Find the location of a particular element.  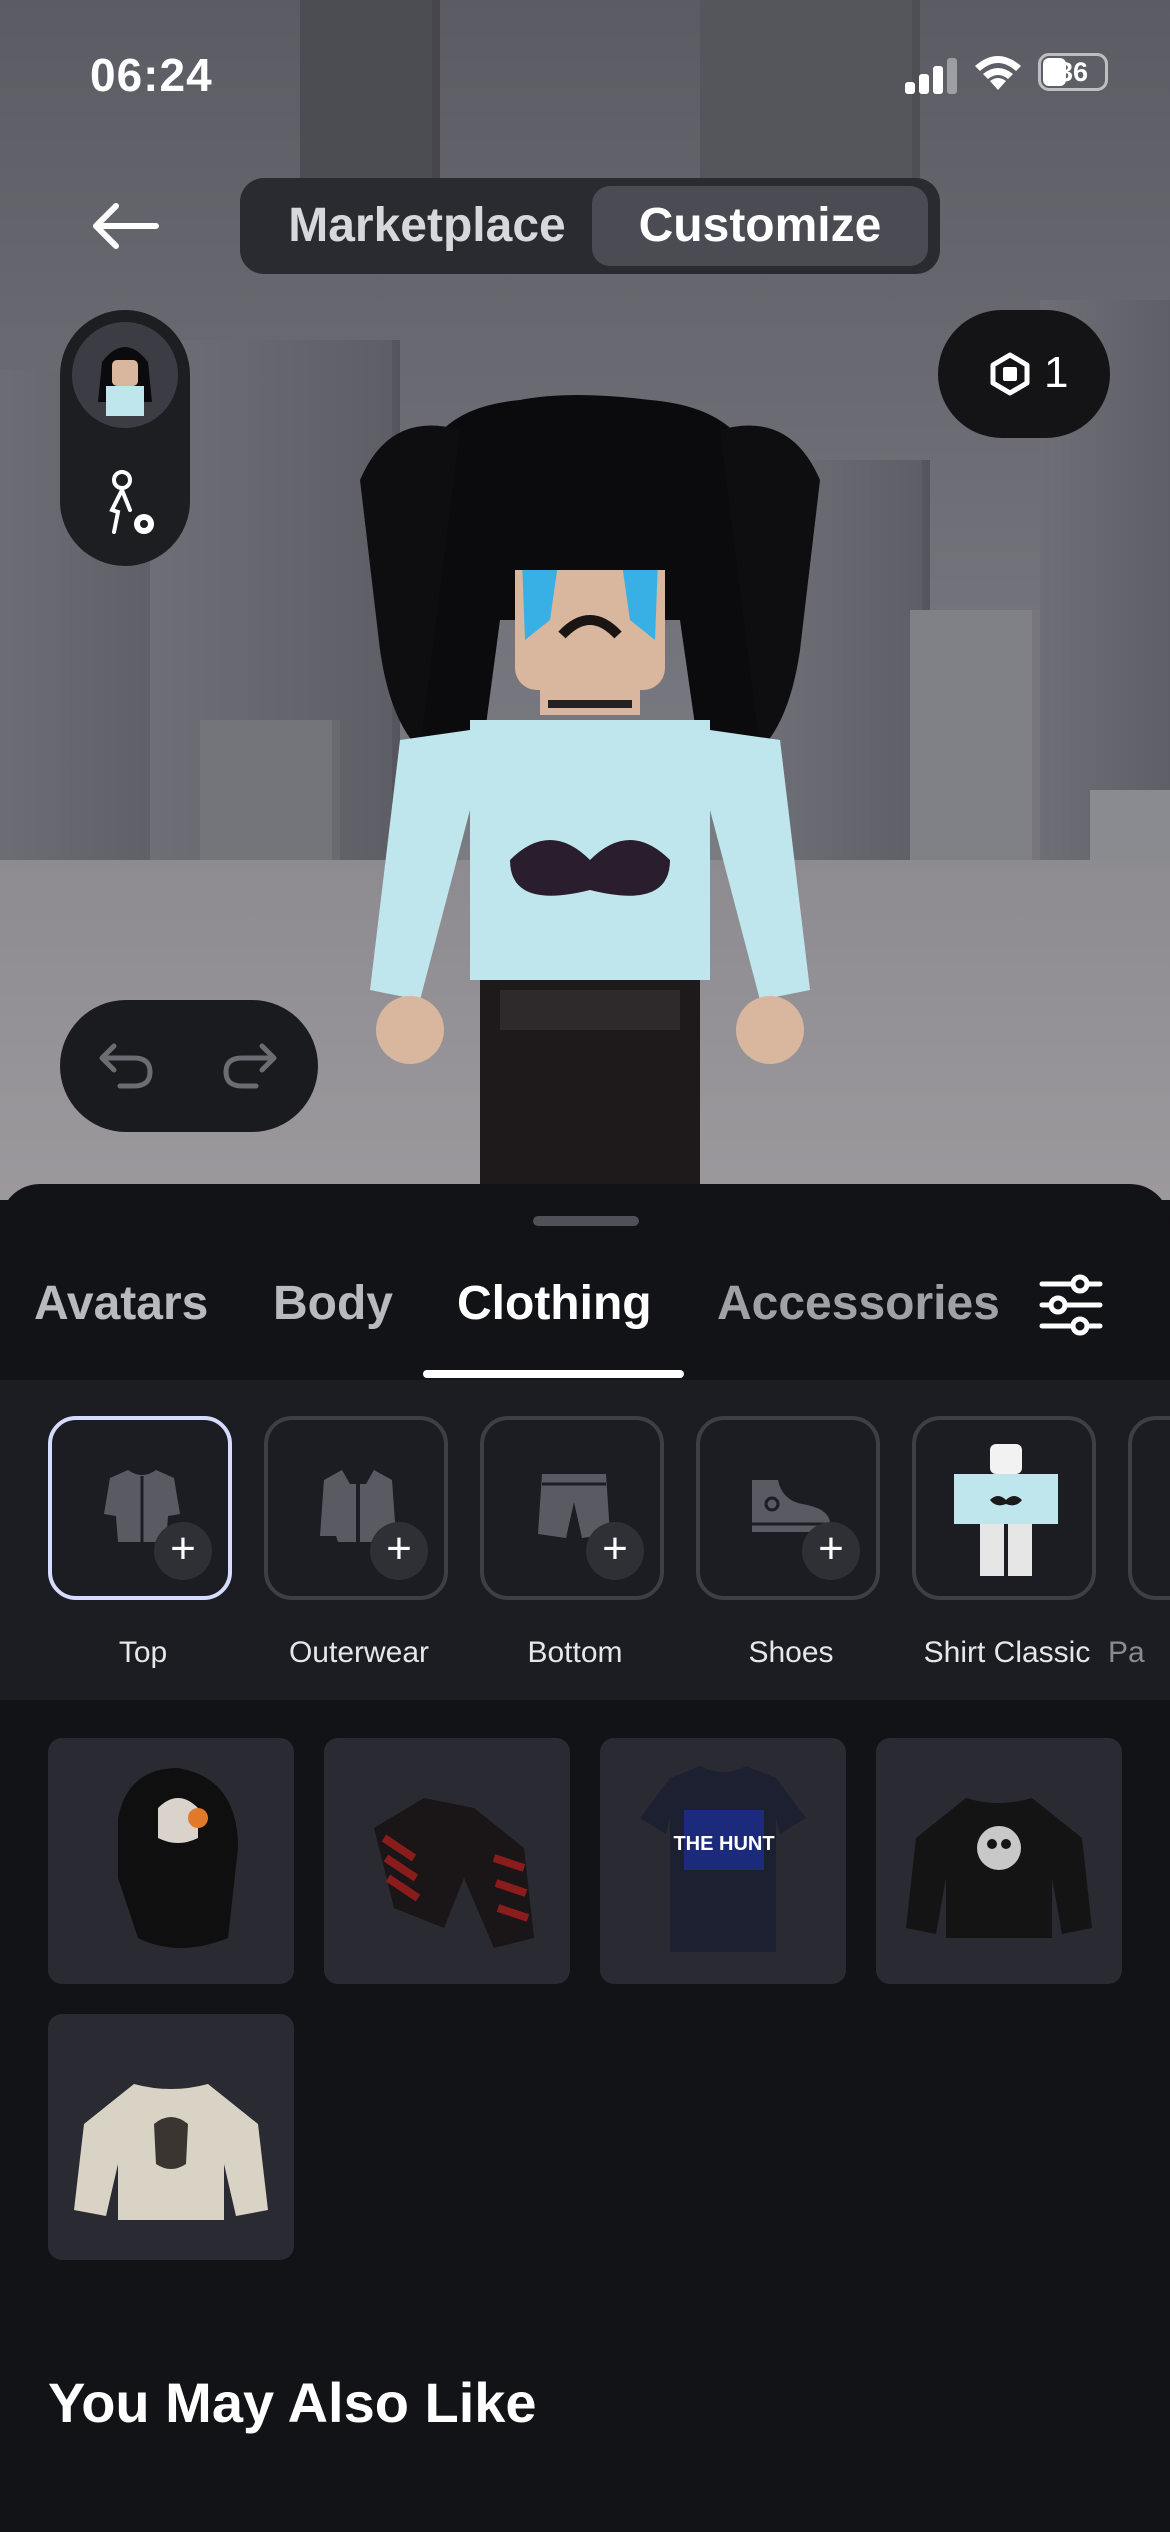

sheet-drag-handle is located at coordinates (586, 1221).